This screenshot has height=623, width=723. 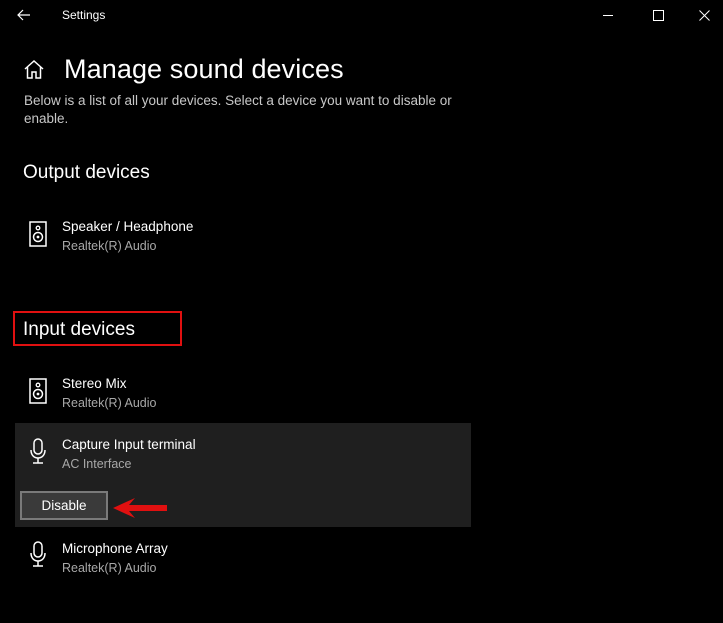 I want to click on back-arrow-icon, so click(x=23, y=15).